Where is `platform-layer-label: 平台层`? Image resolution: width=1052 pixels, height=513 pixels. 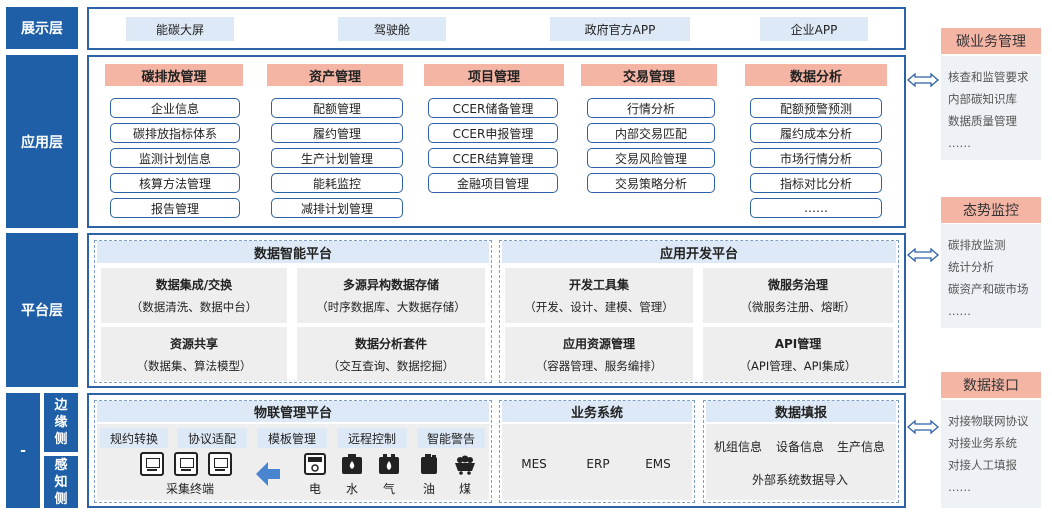 platform-layer-label: 平台层 is located at coordinates (42, 310).